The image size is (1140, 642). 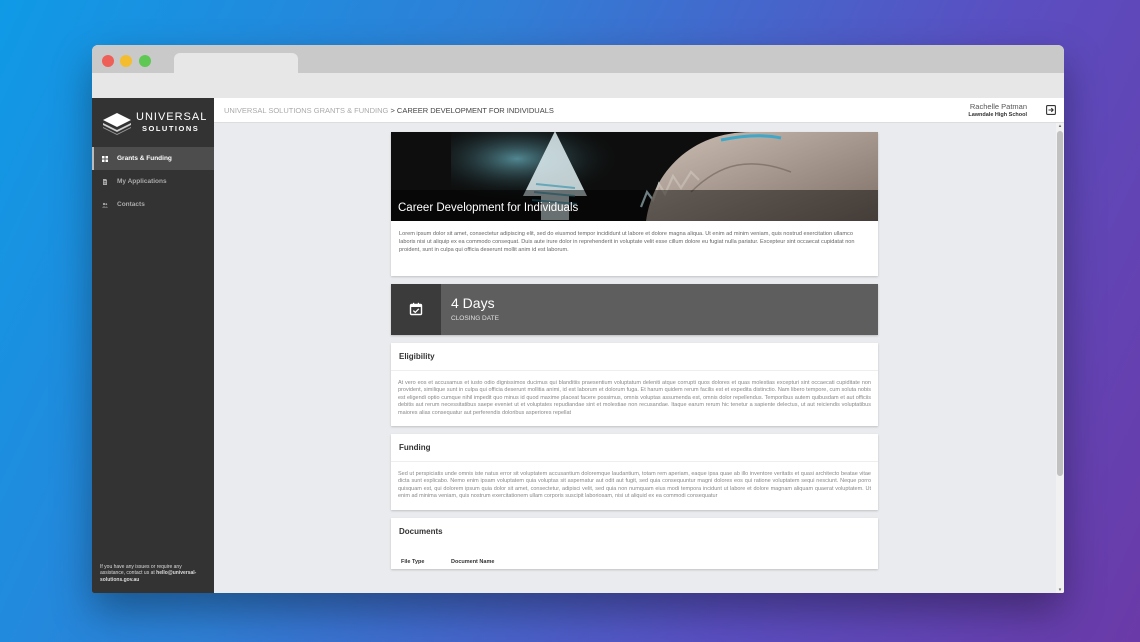 What do you see at coordinates (488, 208) in the screenshot?
I see `grant-title: Career Development for Individuals` at bounding box center [488, 208].